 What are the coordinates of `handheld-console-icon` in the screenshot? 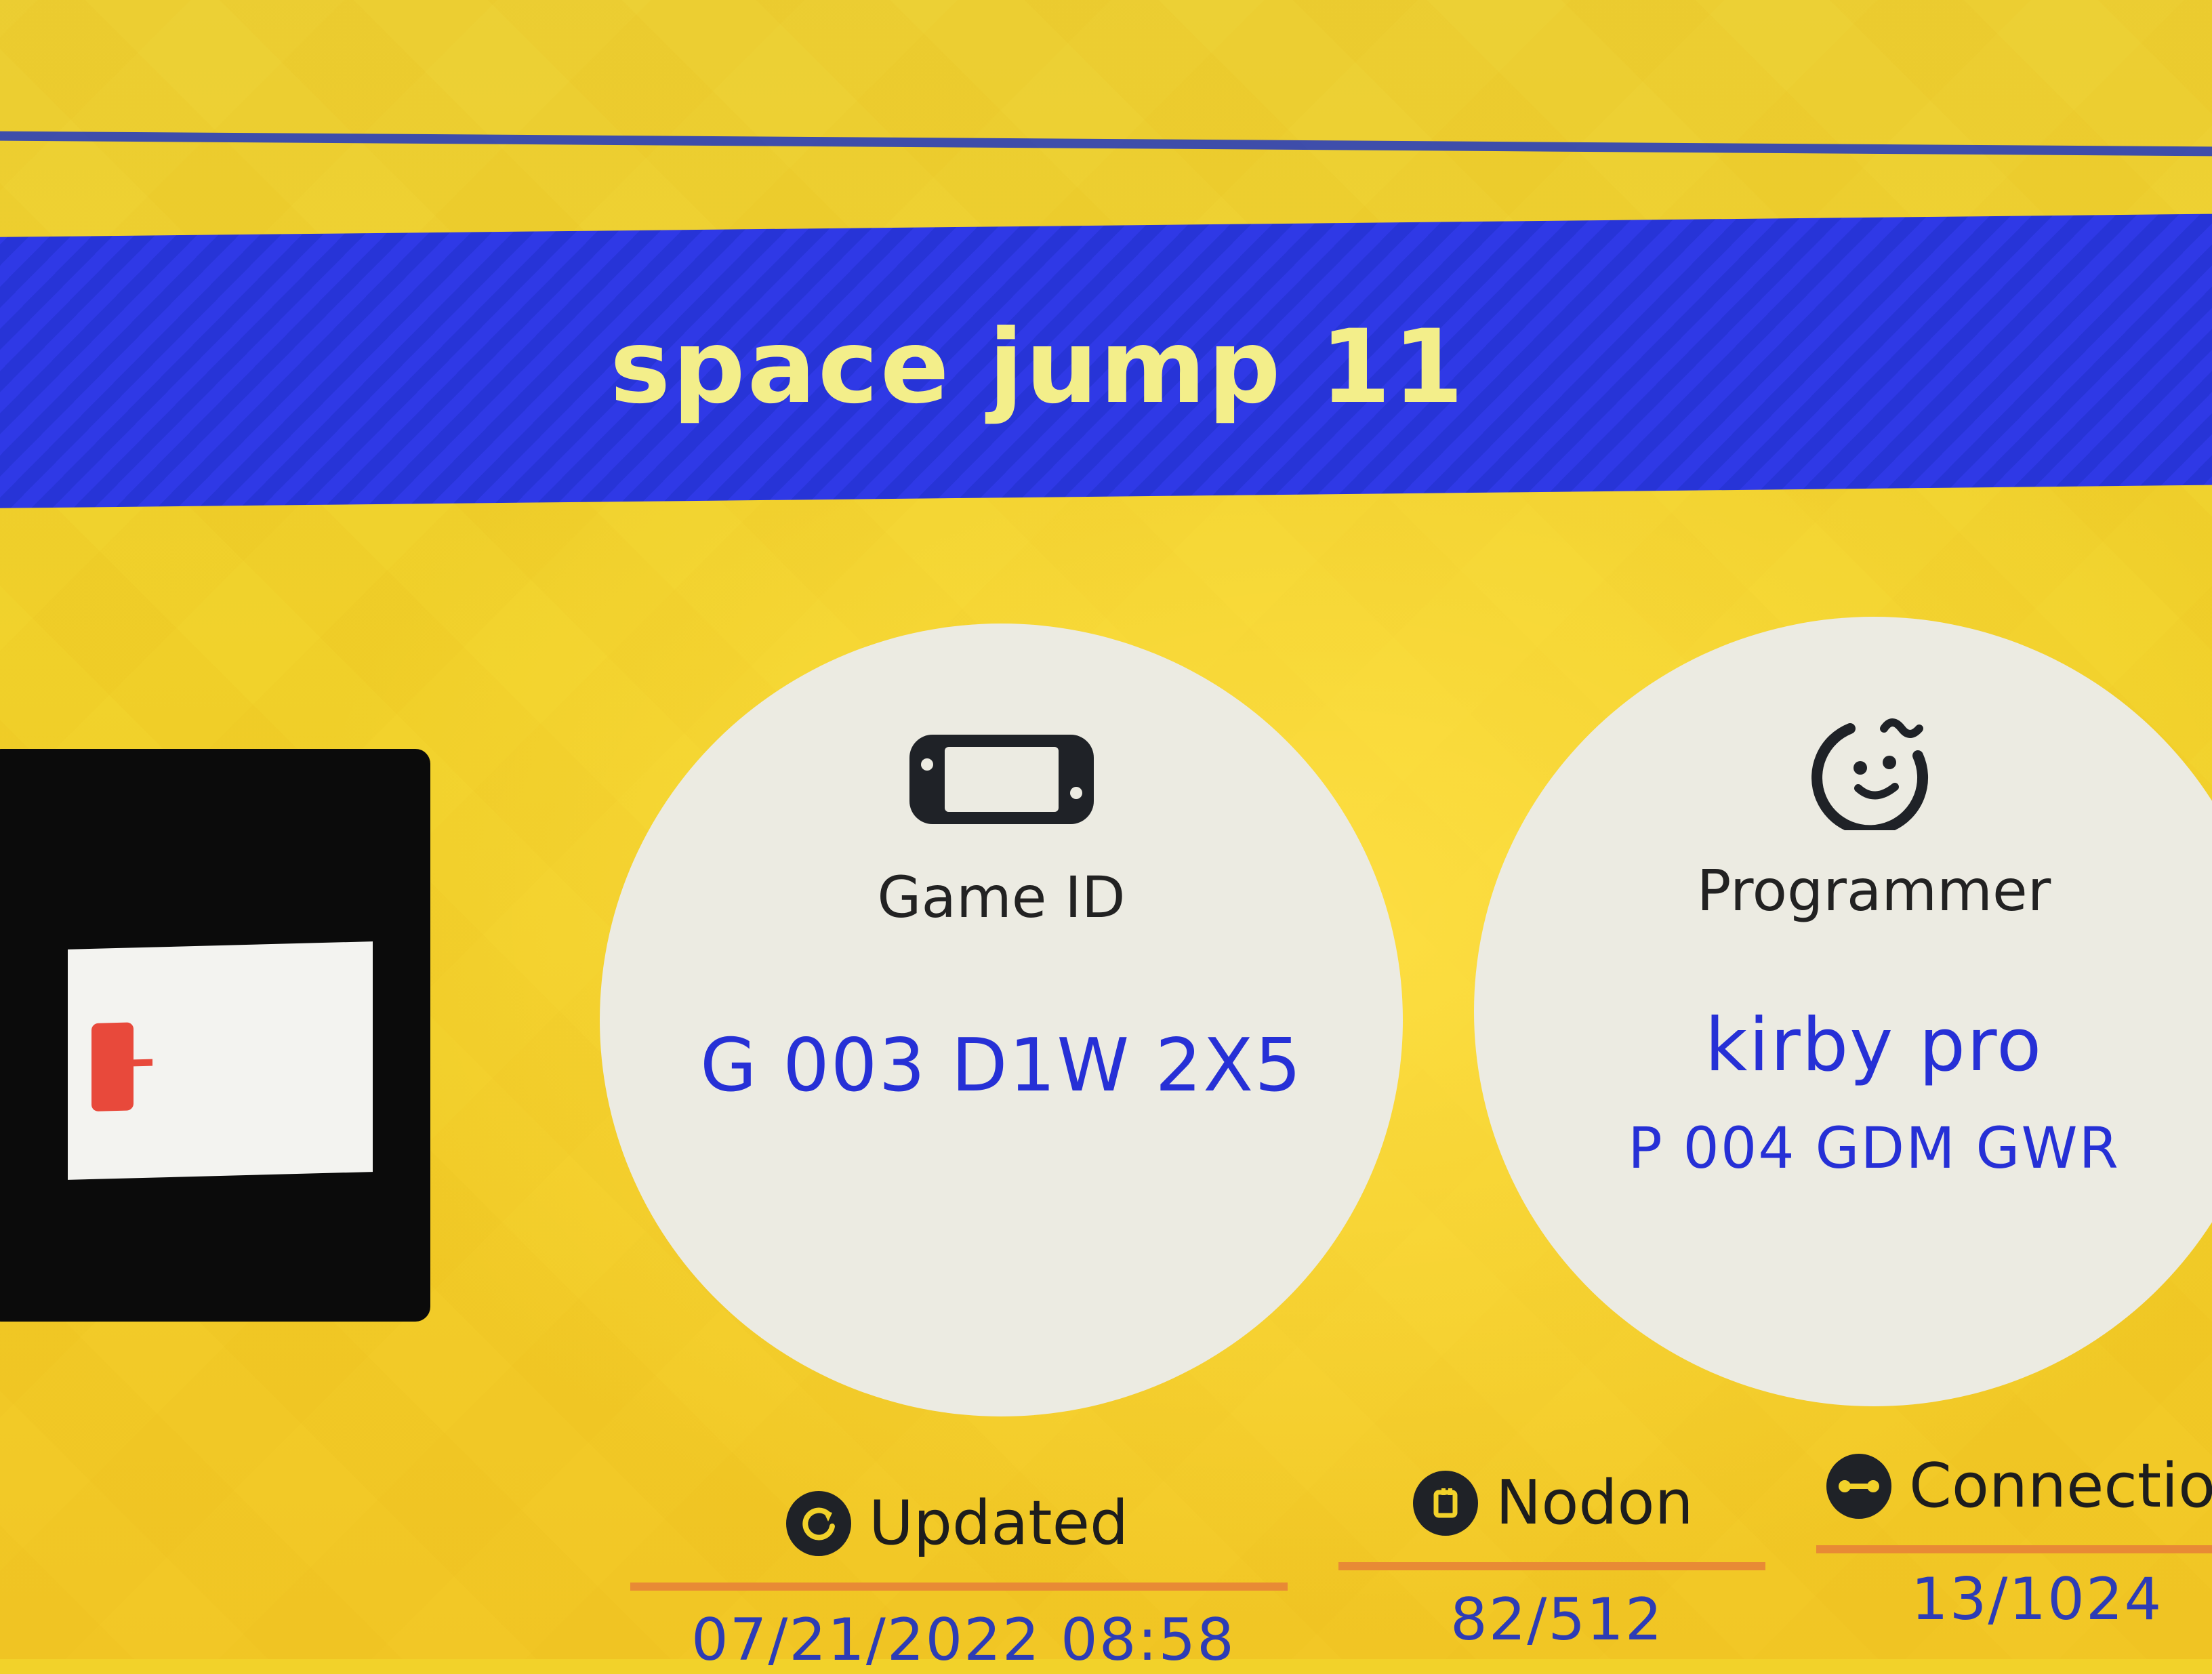 It's located at (1002, 781).